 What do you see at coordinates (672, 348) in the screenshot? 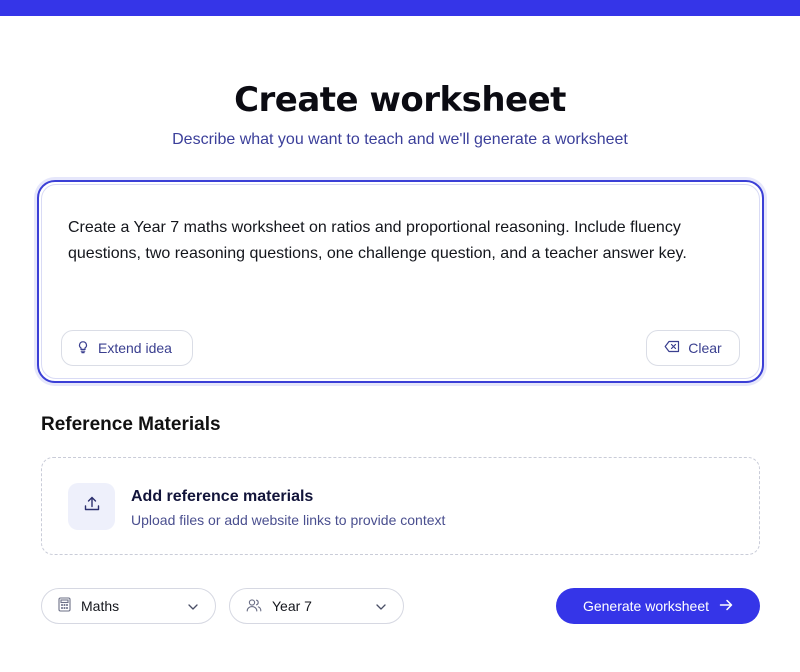
I see `backspace-icon` at bounding box center [672, 348].